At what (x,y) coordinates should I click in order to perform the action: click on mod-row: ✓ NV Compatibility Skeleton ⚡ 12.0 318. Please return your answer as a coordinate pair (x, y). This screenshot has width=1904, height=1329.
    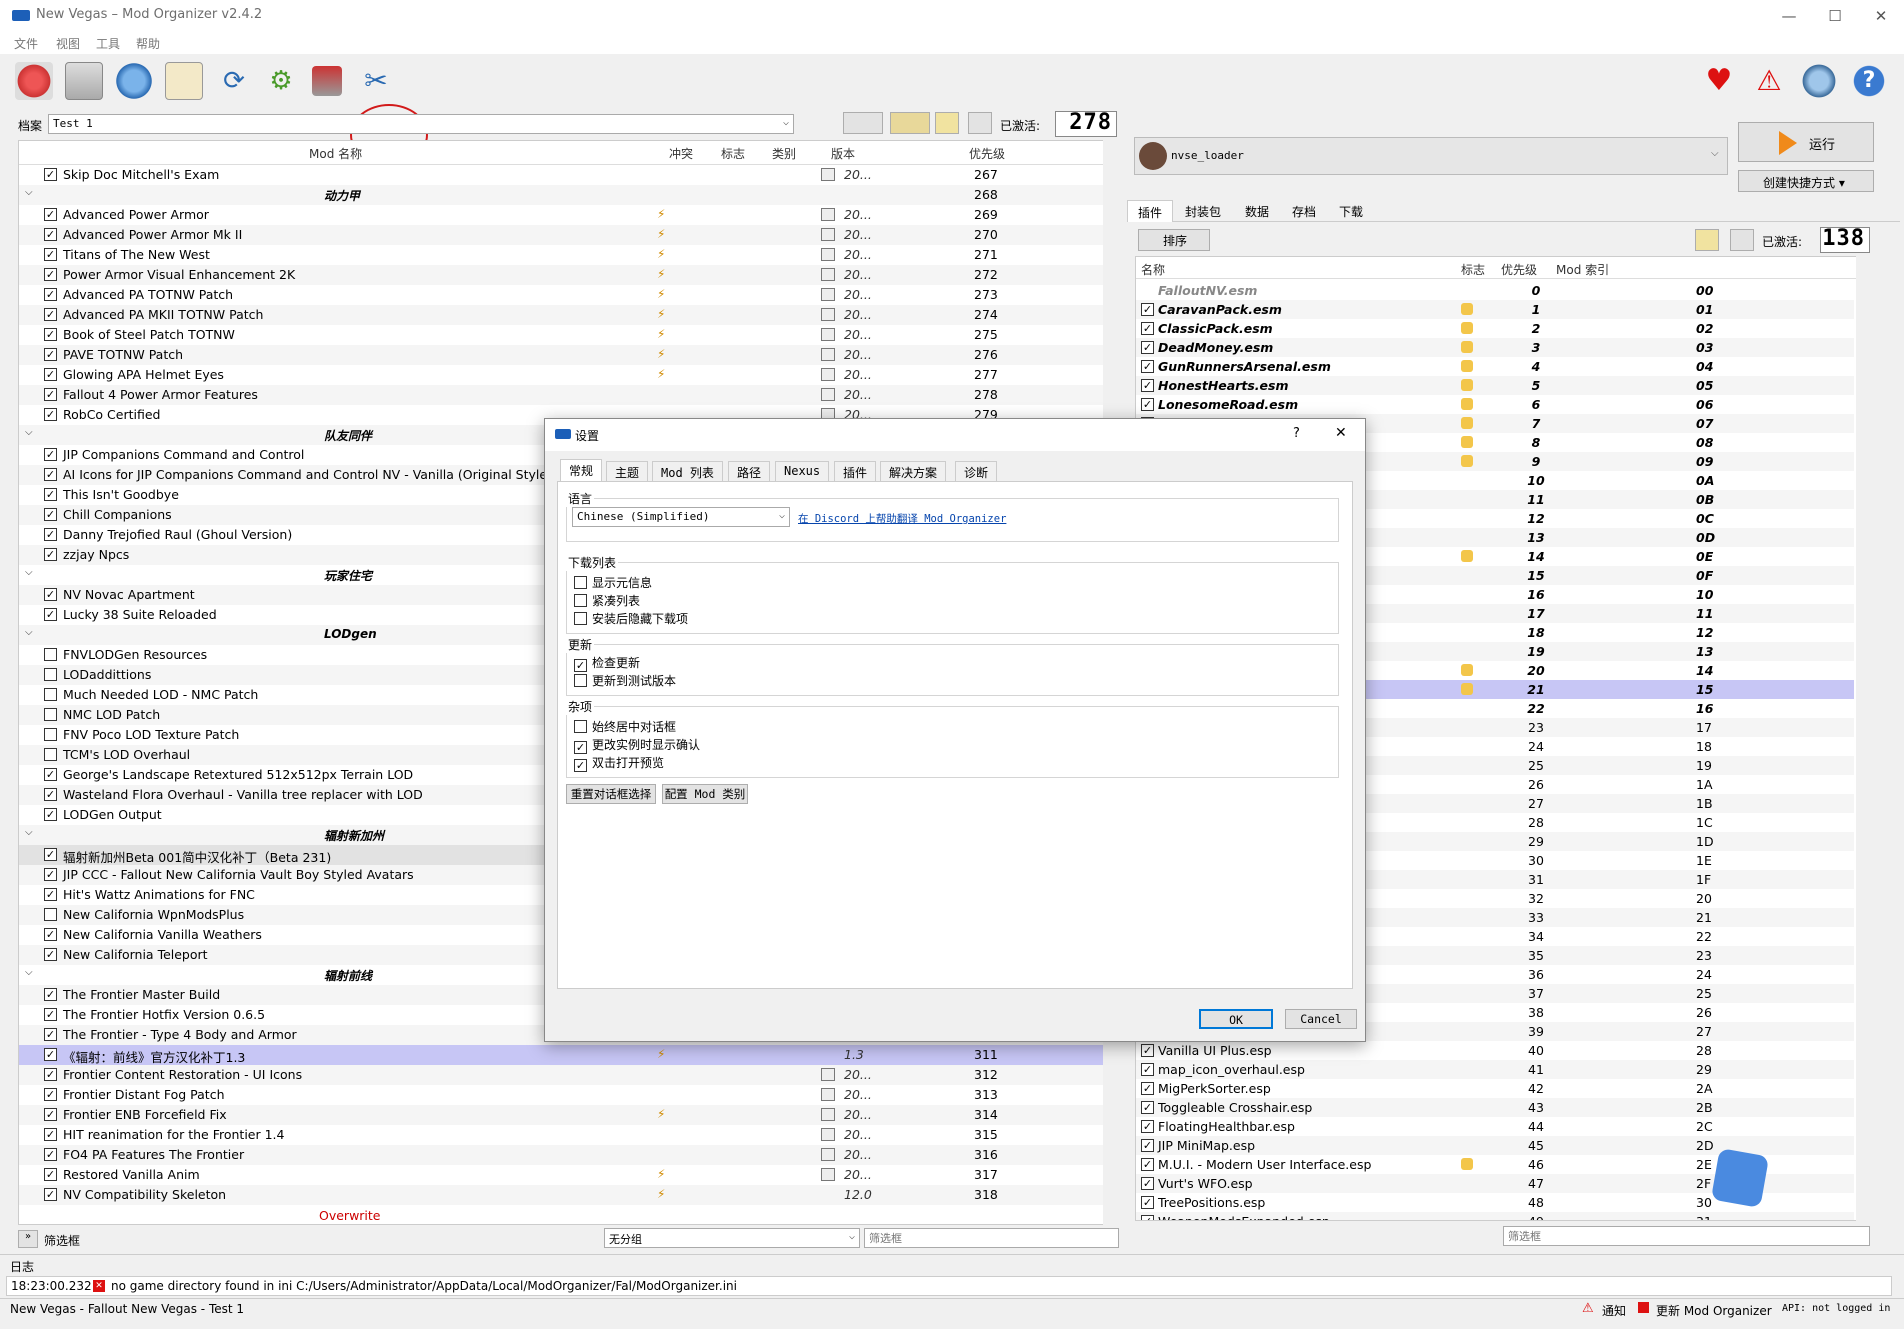
    Looking at the image, I should click on (561, 1195).